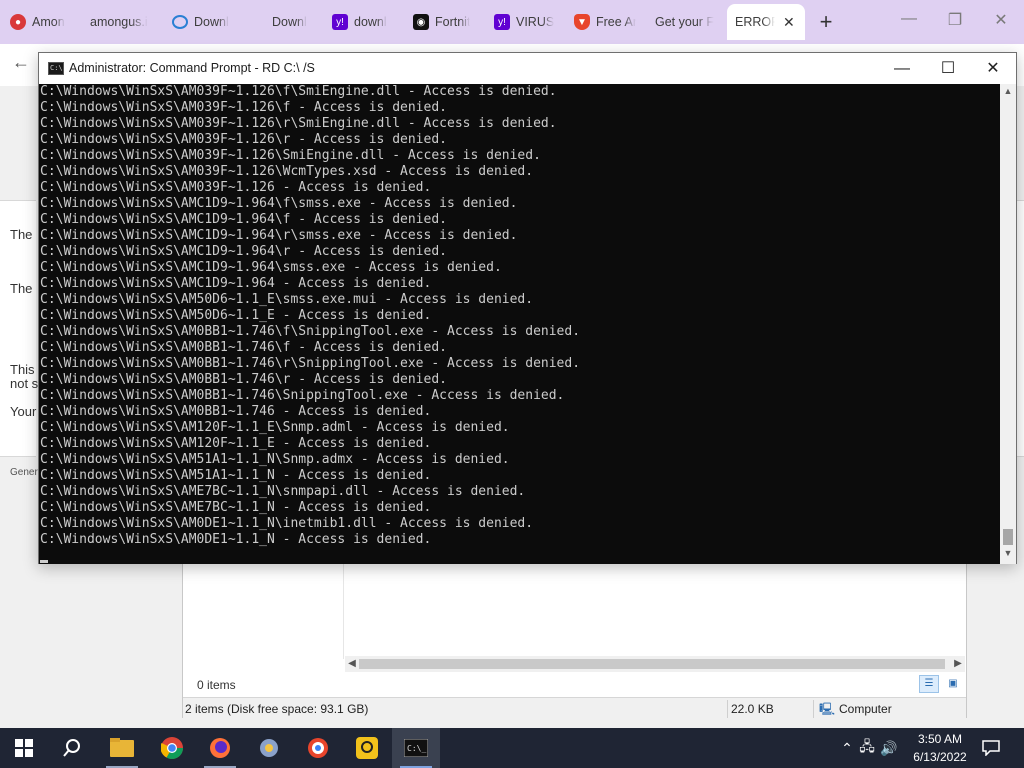 The height and width of the screenshot is (768, 1024). Describe the element at coordinates (605, 22) in the screenshot. I see `browser-tab: ▼ Free Ar` at that location.